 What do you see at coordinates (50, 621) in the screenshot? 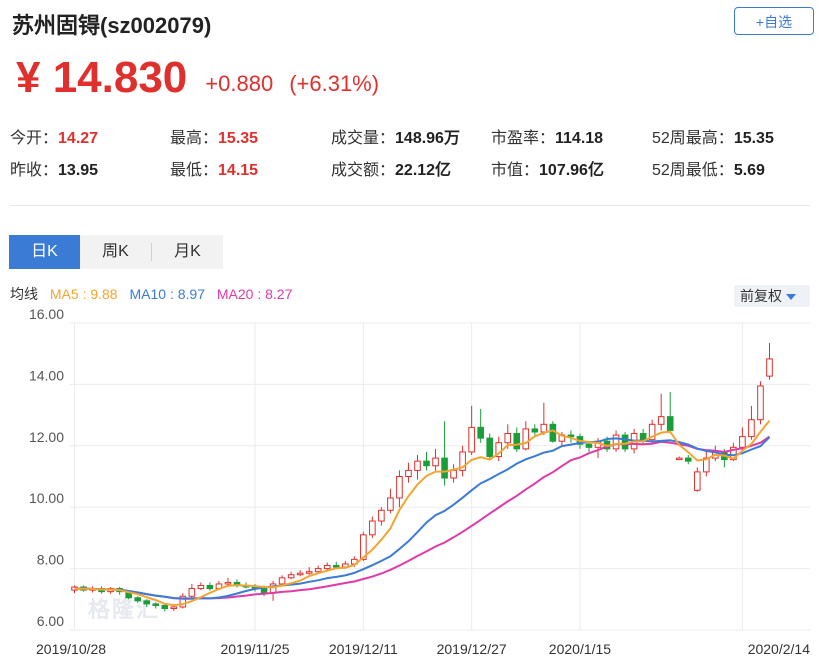
I see `y-tick-label: 6.00` at bounding box center [50, 621].